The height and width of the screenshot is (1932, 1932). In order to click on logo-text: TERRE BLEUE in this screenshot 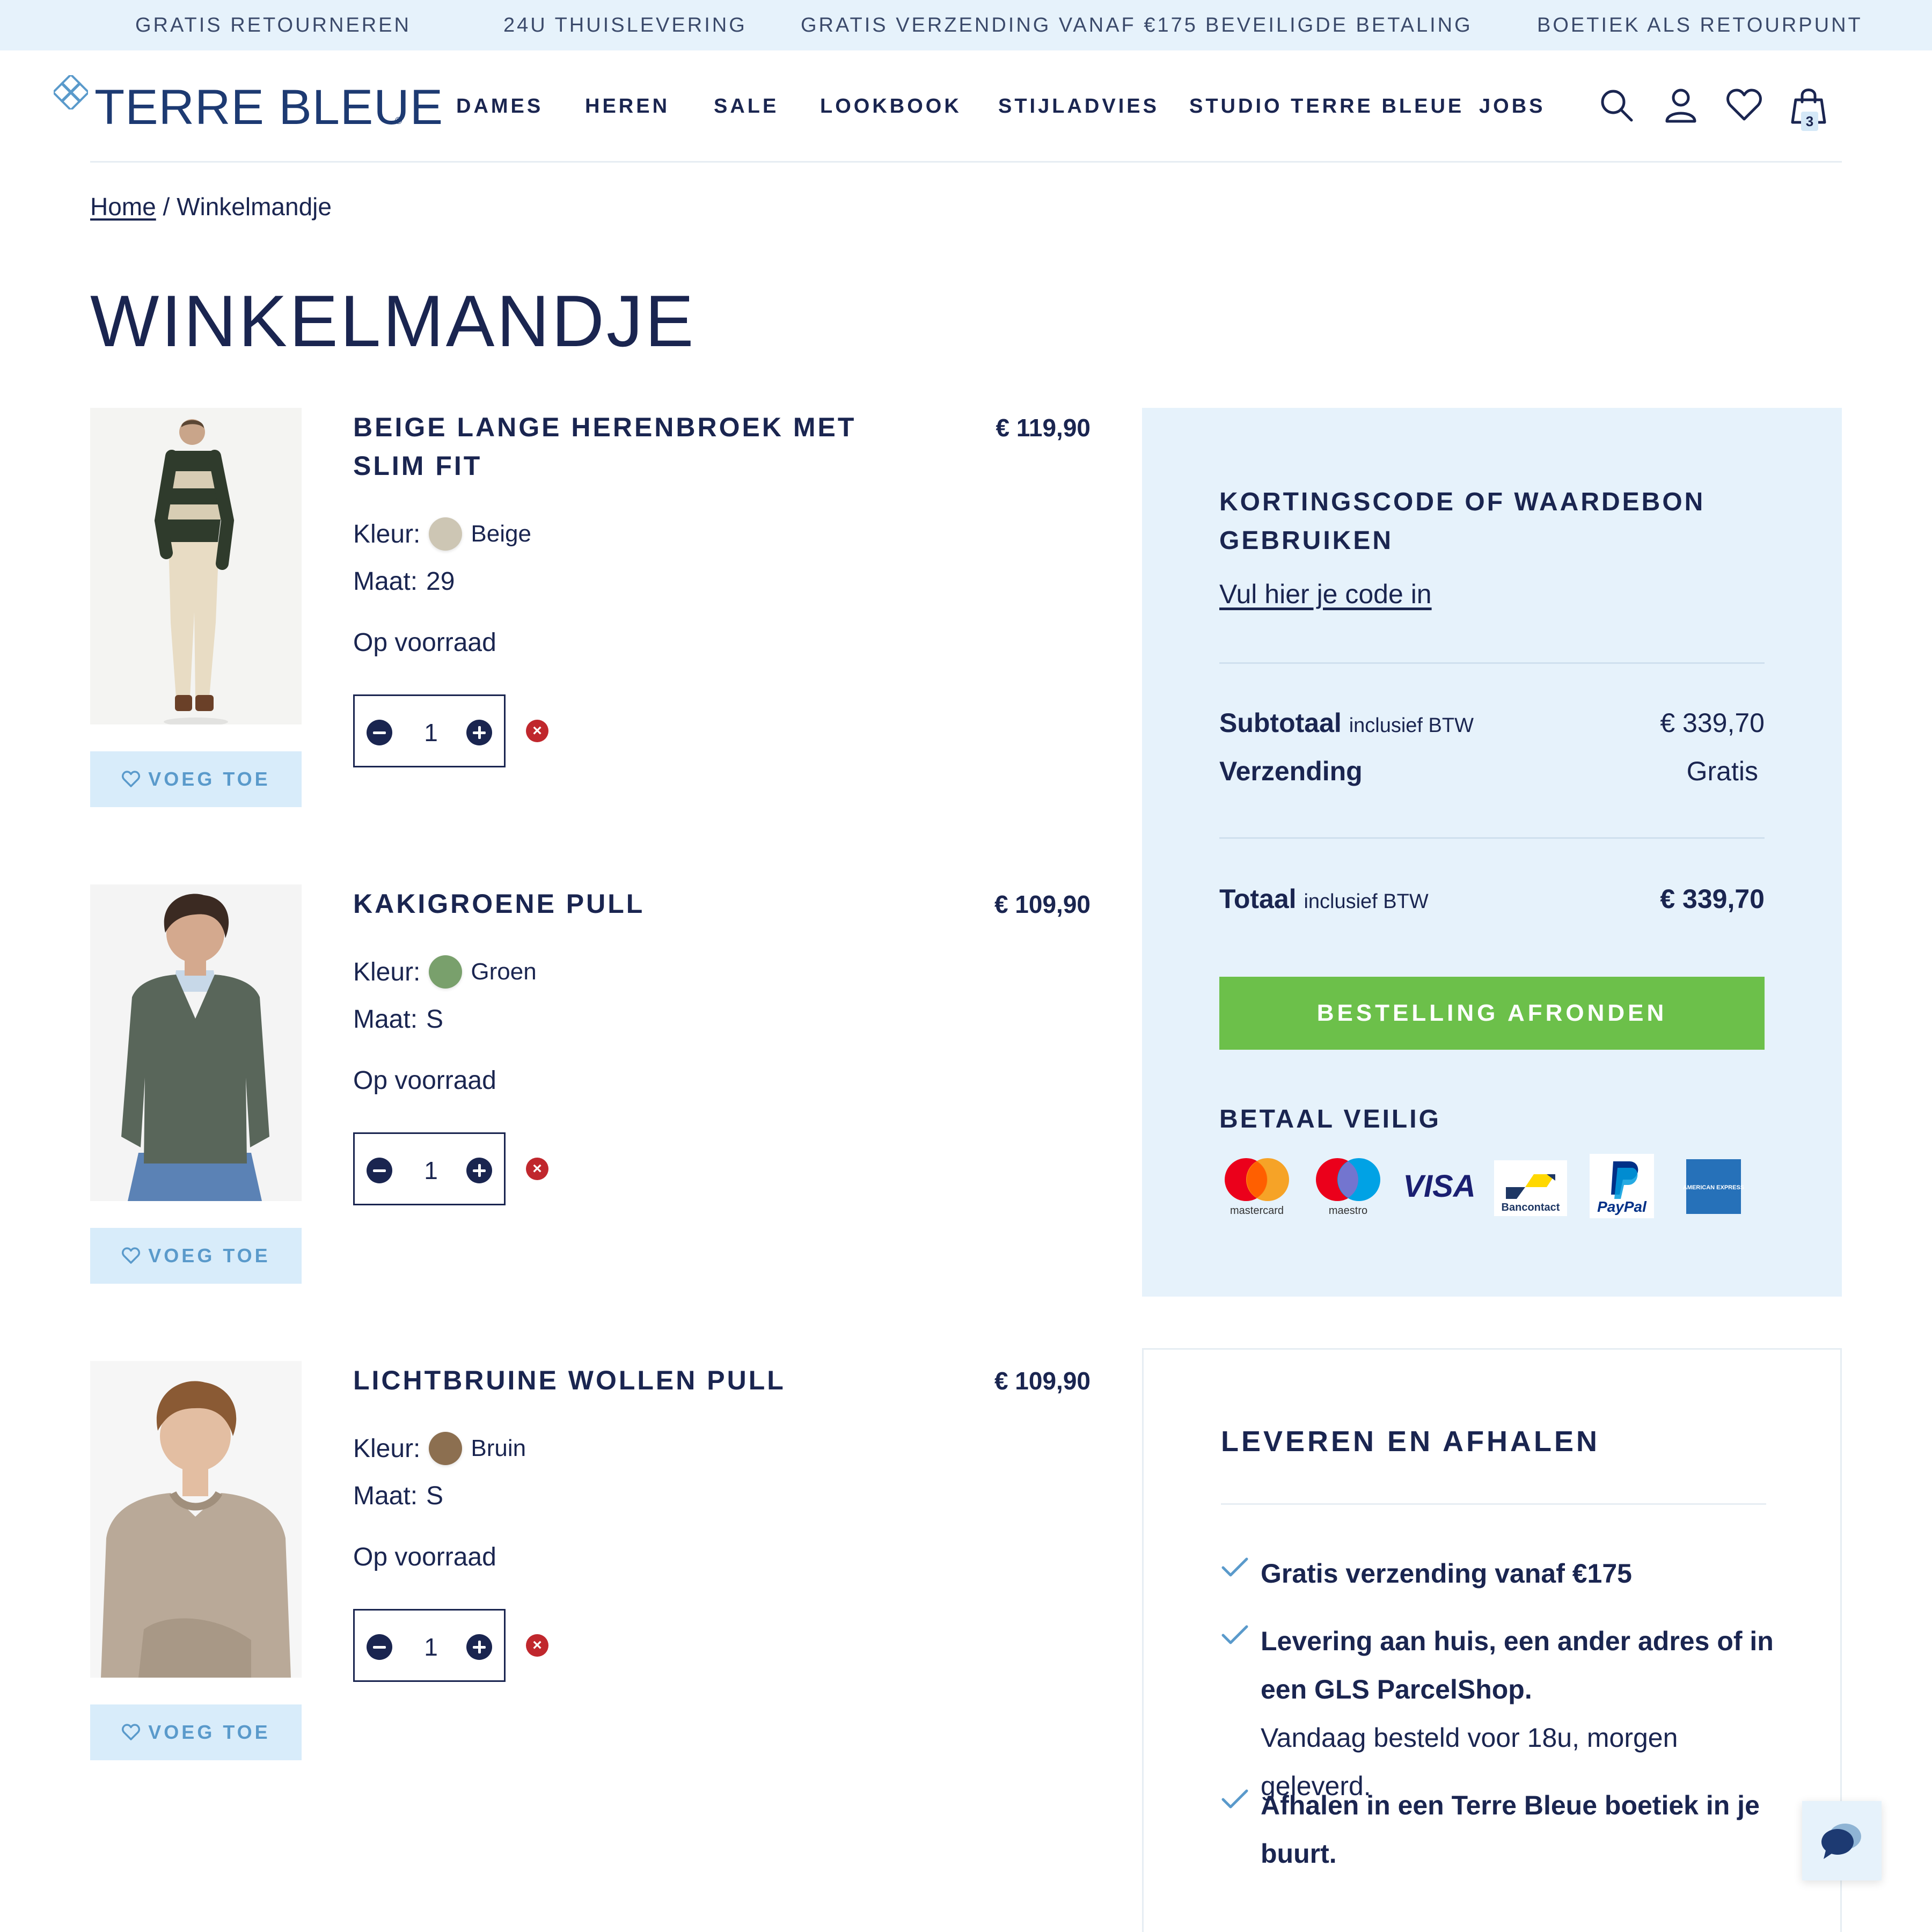, I will do `click(269, 107)`.